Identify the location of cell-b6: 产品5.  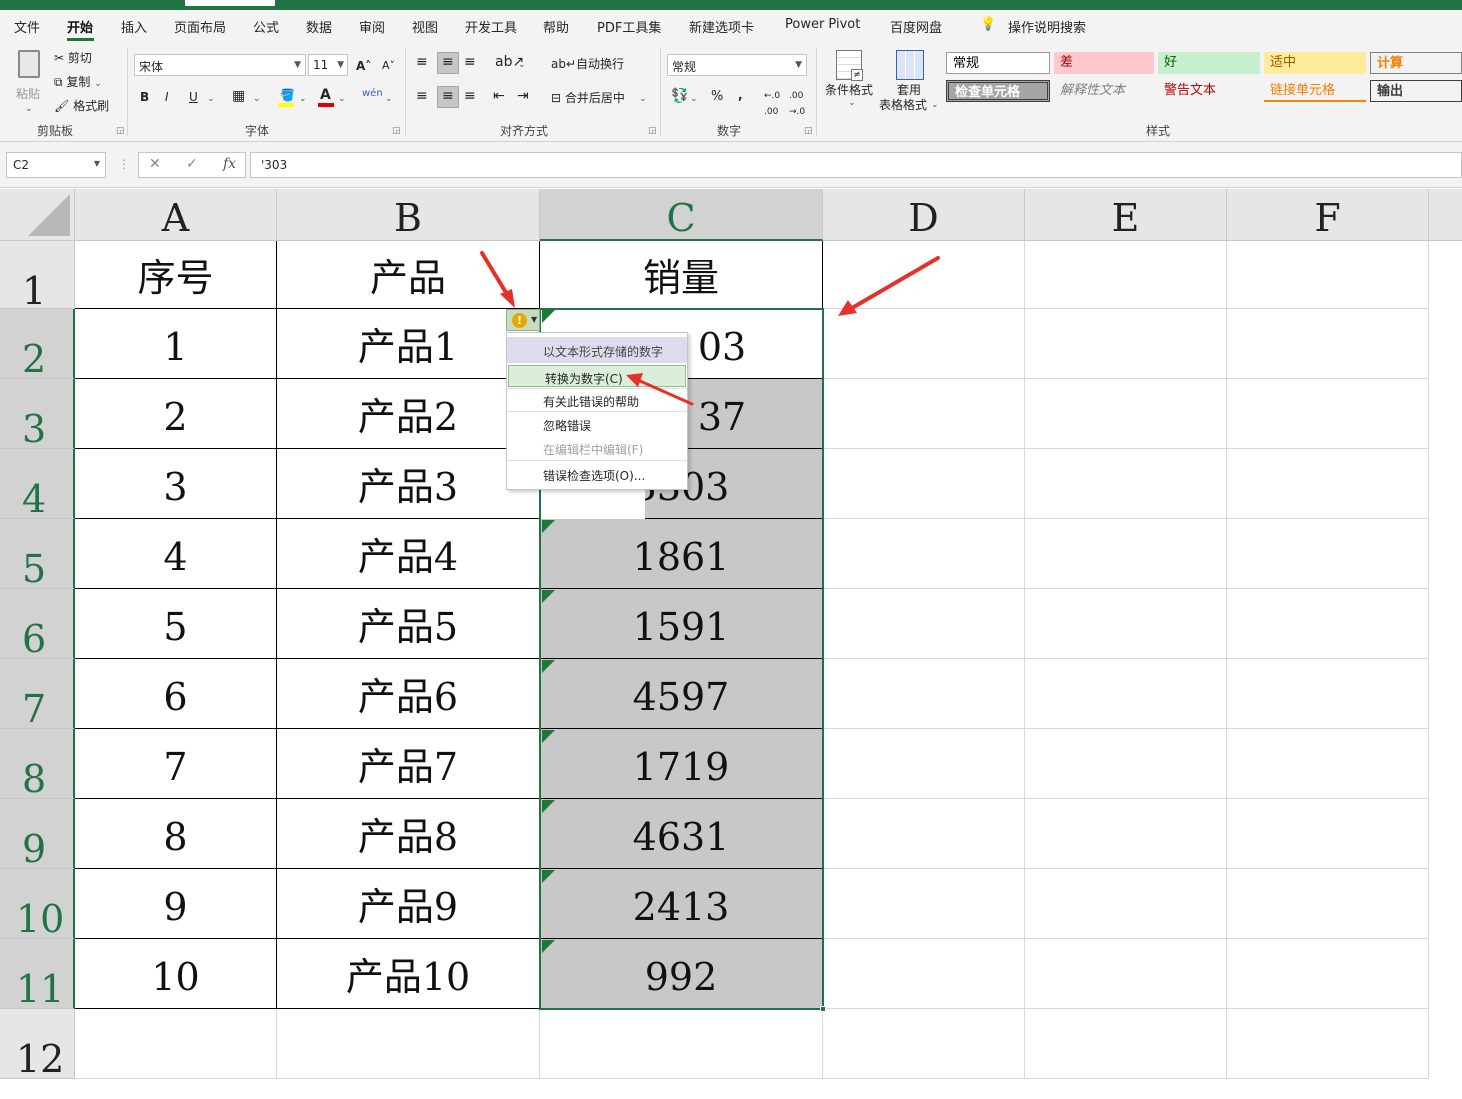
(408, 624).